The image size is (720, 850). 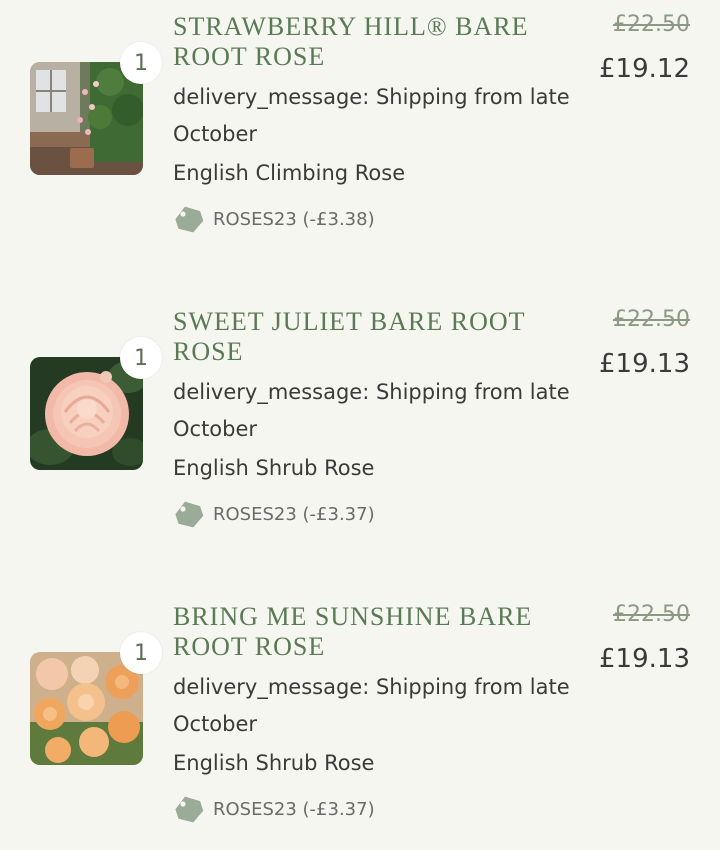 I want to click on product-title-line: SWEET JULIET BARE ROOT, so click(x=349, y=321).